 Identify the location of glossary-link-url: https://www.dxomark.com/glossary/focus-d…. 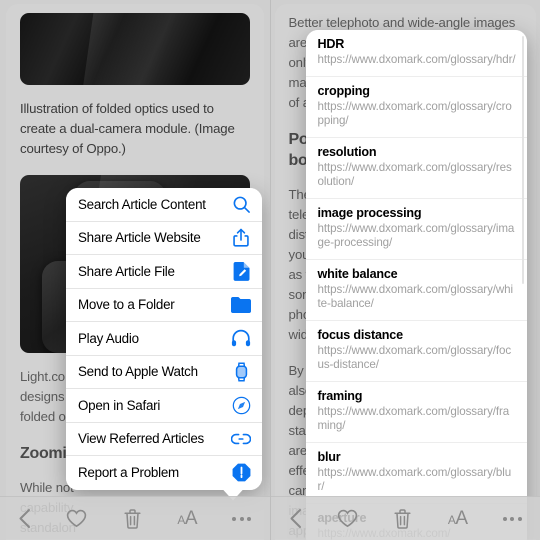
(414, 357).